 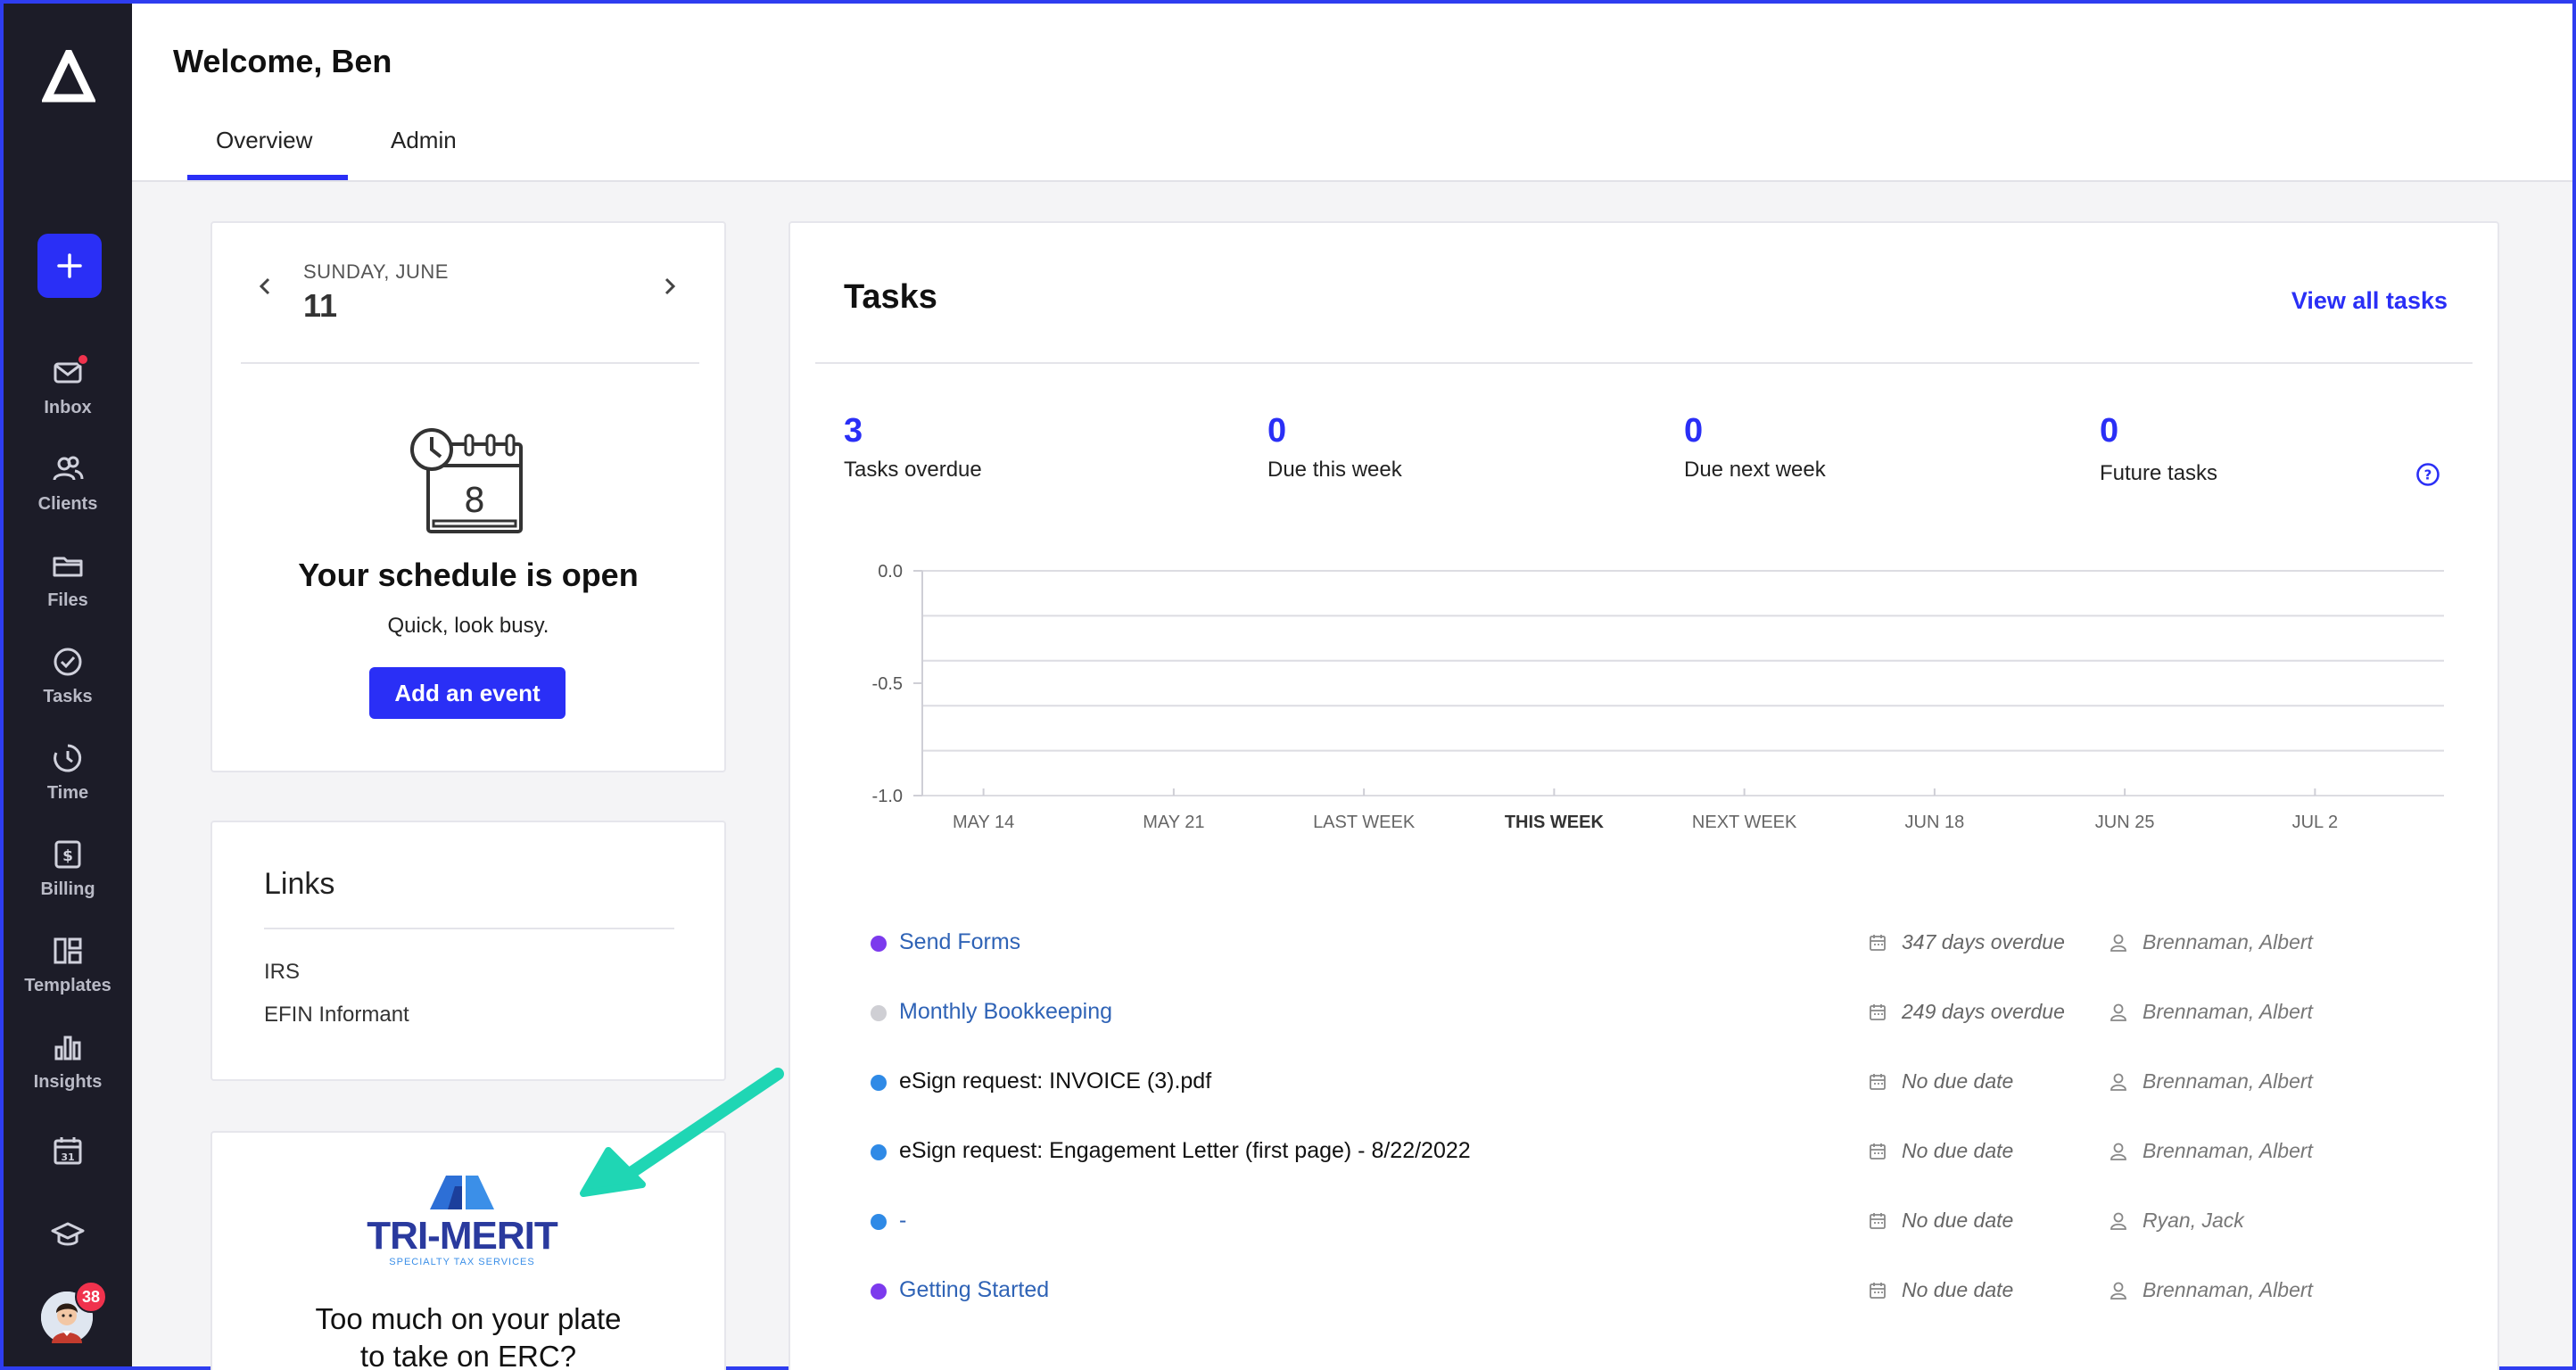 I want to click on active-tab-indicator, so click(x=268, y=178).